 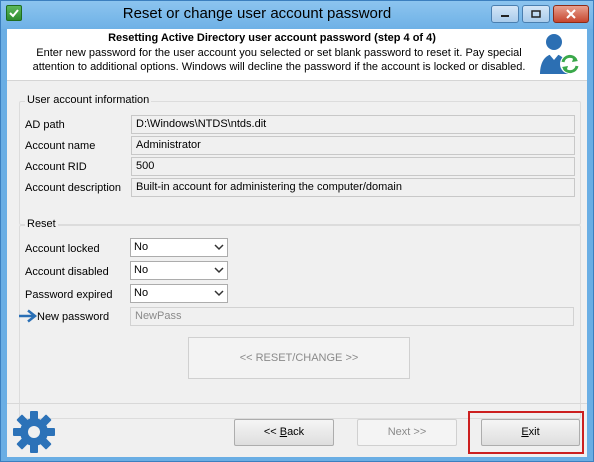 I want to click on close-icon, so click(x=571, y=14).